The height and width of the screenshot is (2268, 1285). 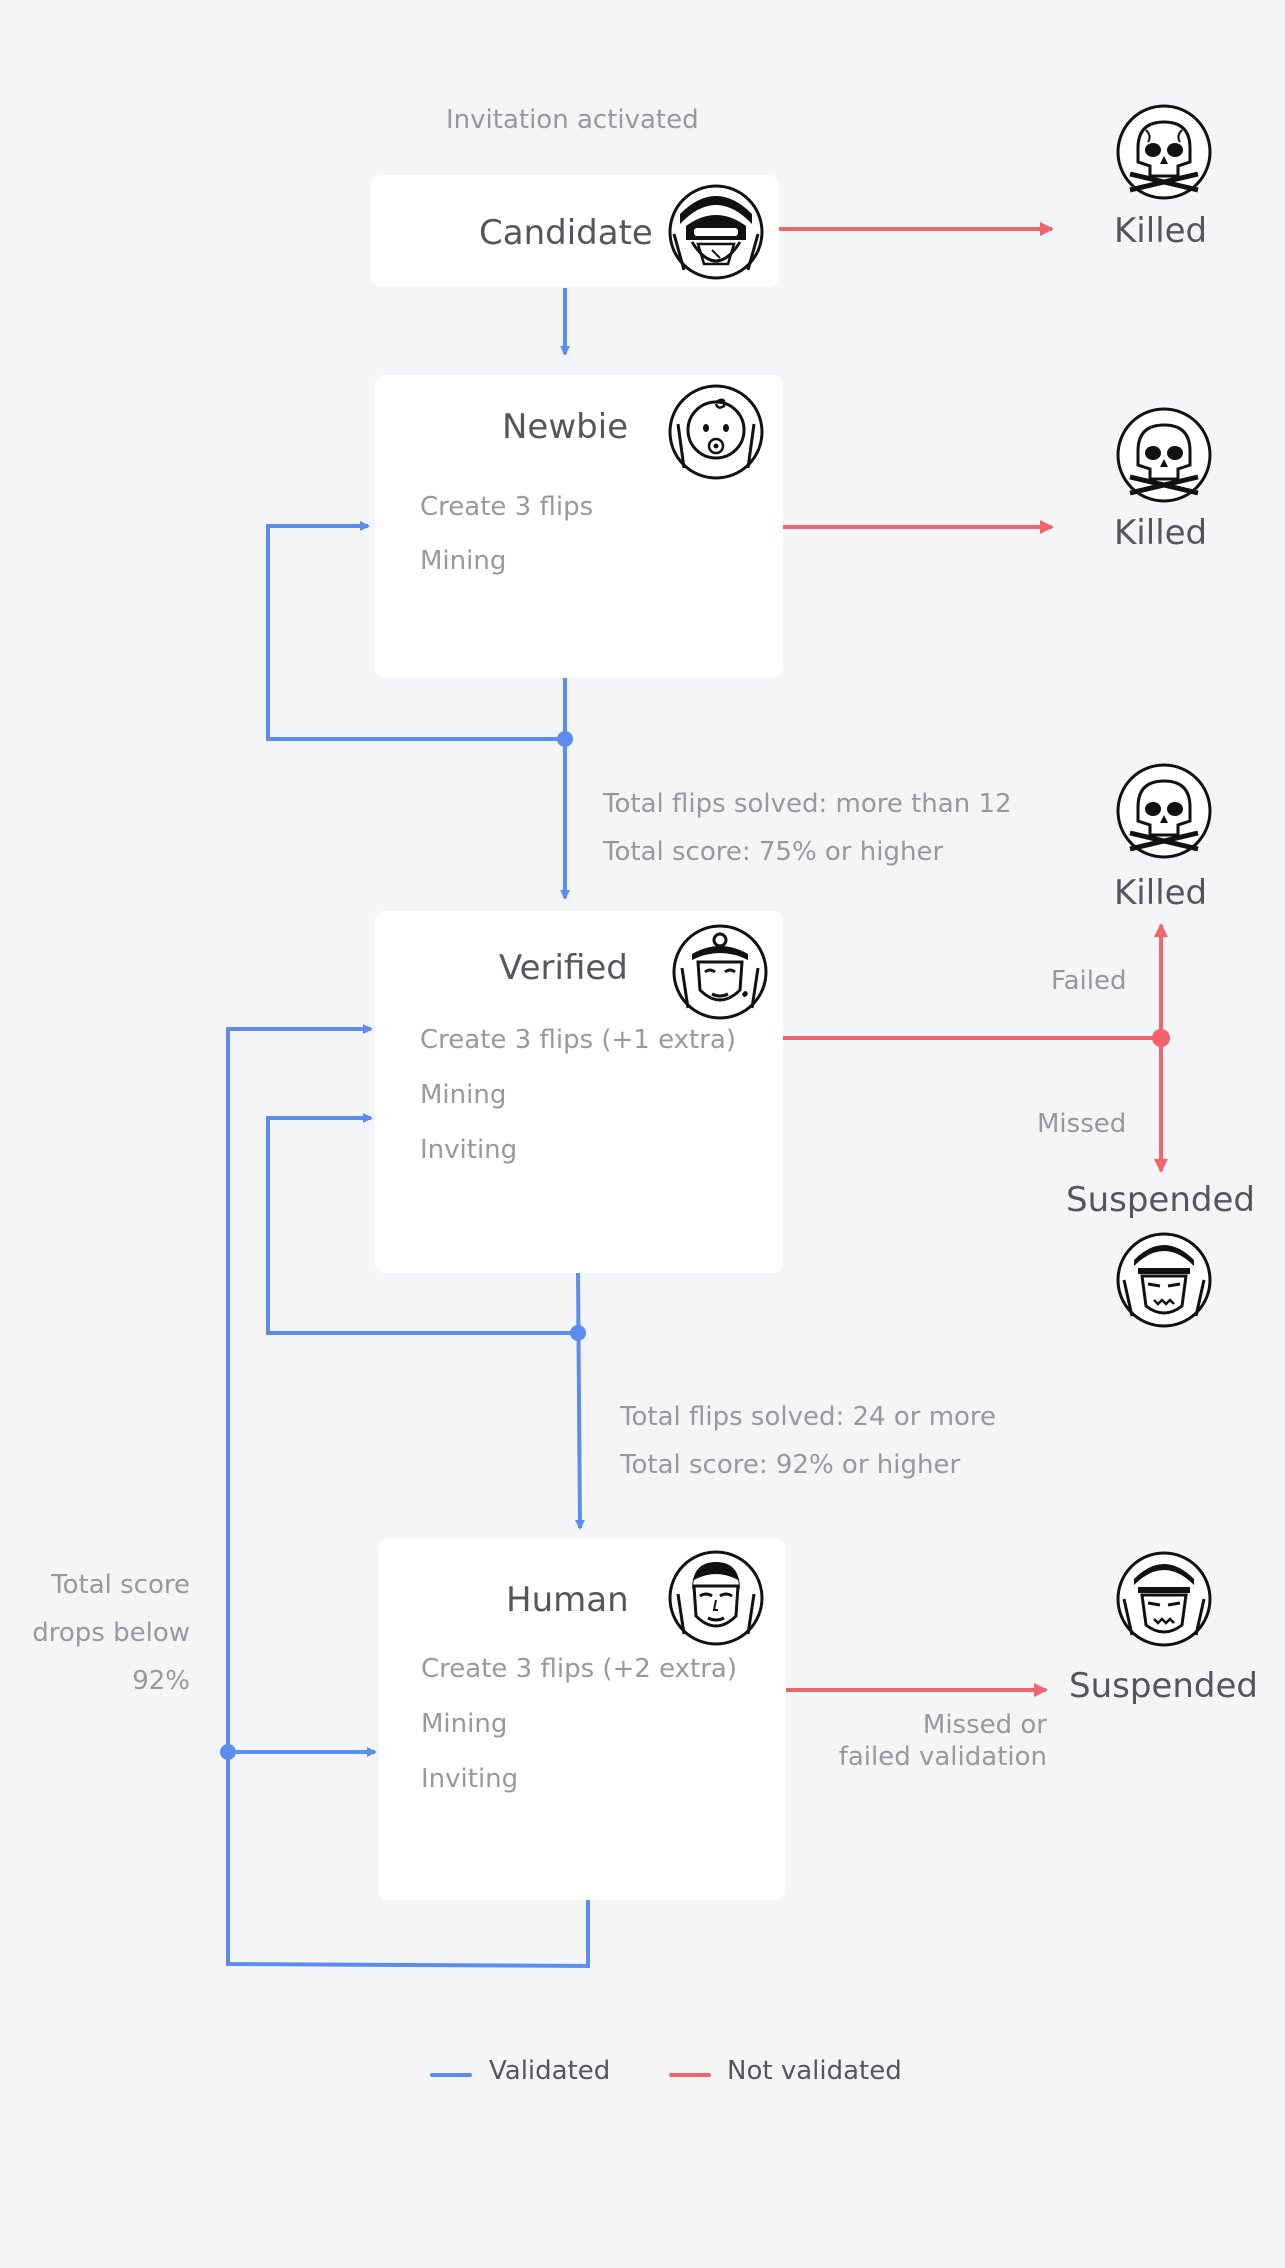 What do you see at coordinates (720, 972) in the screenshot?
I see `verified-avatar-icon` at bounding box center [720, 972].